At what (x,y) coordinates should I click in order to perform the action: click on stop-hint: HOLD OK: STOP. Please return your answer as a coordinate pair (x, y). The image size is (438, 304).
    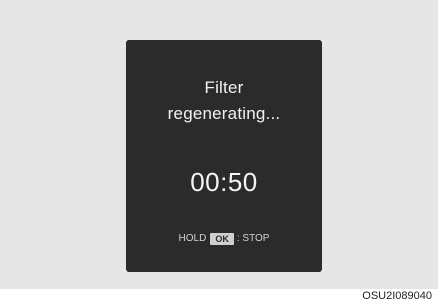
    Looking at the image, I should click on (224, 239).